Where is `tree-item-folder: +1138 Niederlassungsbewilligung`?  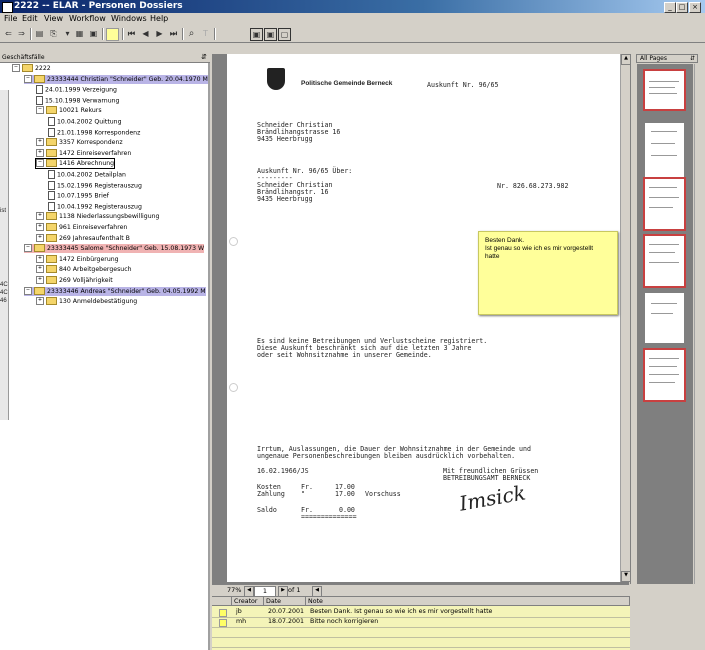 tree-item-folder: +1138 Niederlassungsbewilligung is located at coordinates (97, 216).